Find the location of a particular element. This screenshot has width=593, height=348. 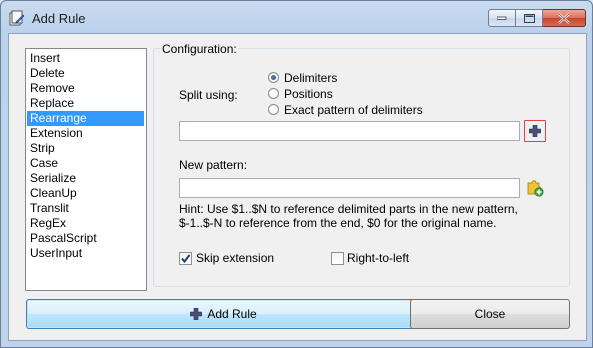

rule-item-replace: Replace is located at coordinates (85, 103).